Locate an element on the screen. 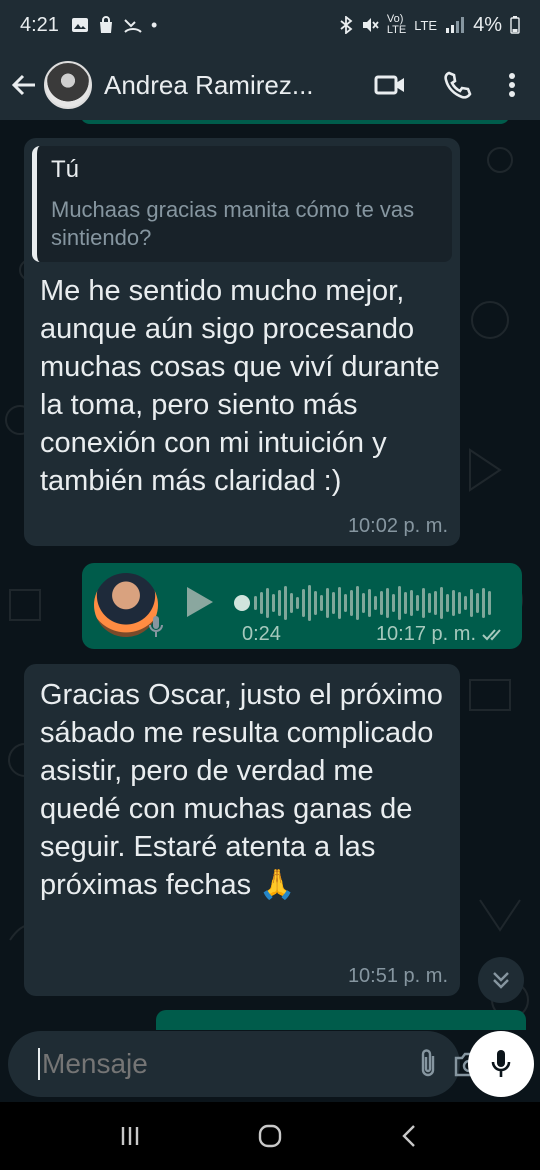 The height and width of the screenshot is (1170, 540). phone-call-icon is located at coordinates (457, 85).